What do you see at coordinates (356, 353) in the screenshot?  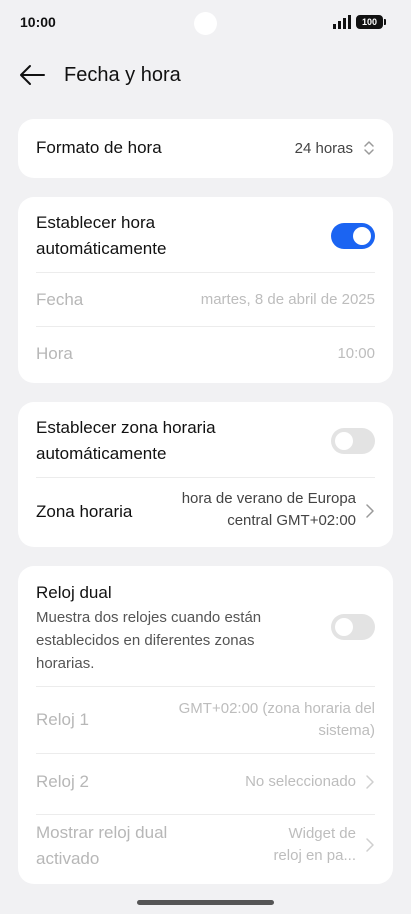 I see `time-value: 10:00` at bounding box center [356, 353].